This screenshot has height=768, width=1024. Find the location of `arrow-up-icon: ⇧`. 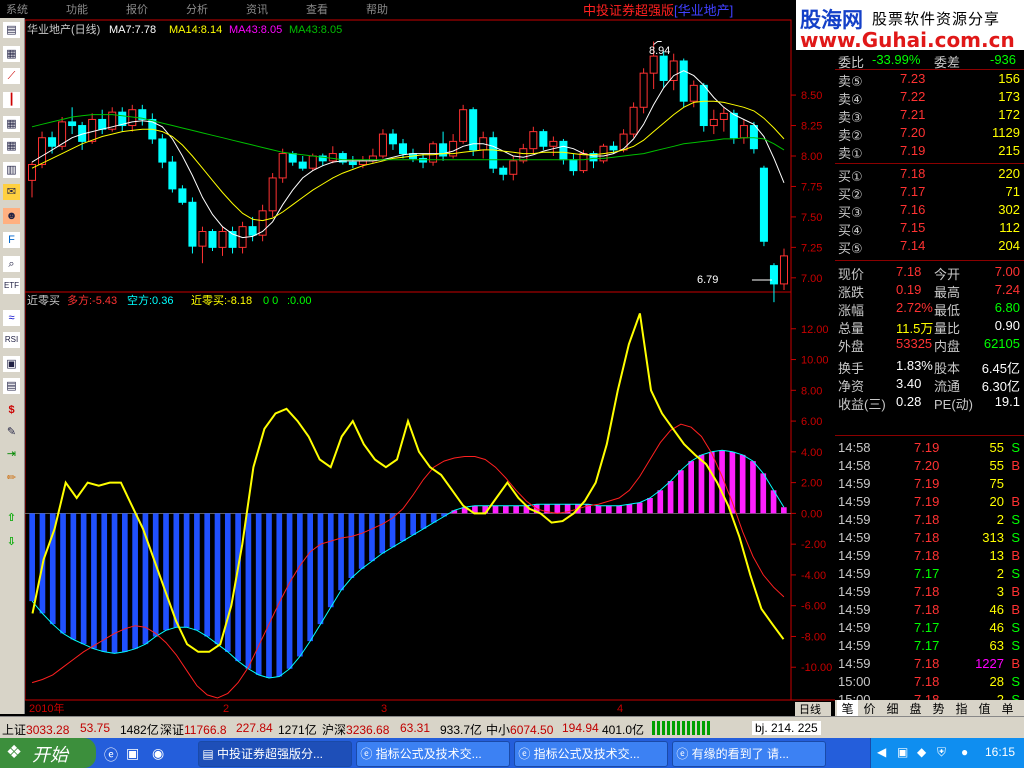

arrow-up-icon: ⇧ is located at coordinates (11, 518).